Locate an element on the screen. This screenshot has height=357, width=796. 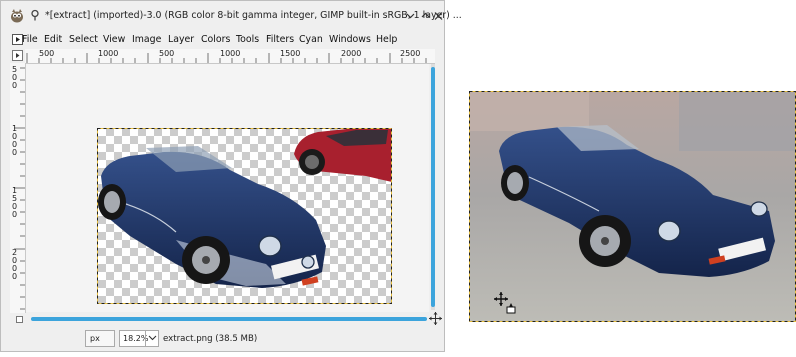
toggle-quickmask-corner-button is located at coordinates (17, 55).